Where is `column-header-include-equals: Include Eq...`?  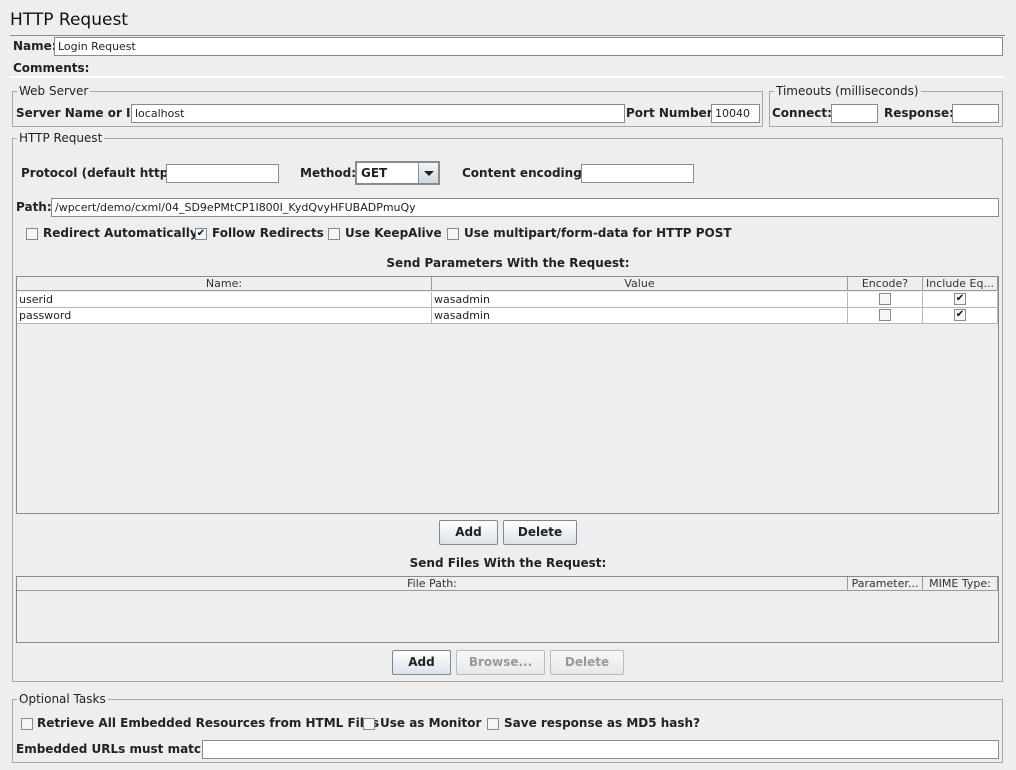
column-header-include-equals: Include Eq... is located at coordinates (960, 284).